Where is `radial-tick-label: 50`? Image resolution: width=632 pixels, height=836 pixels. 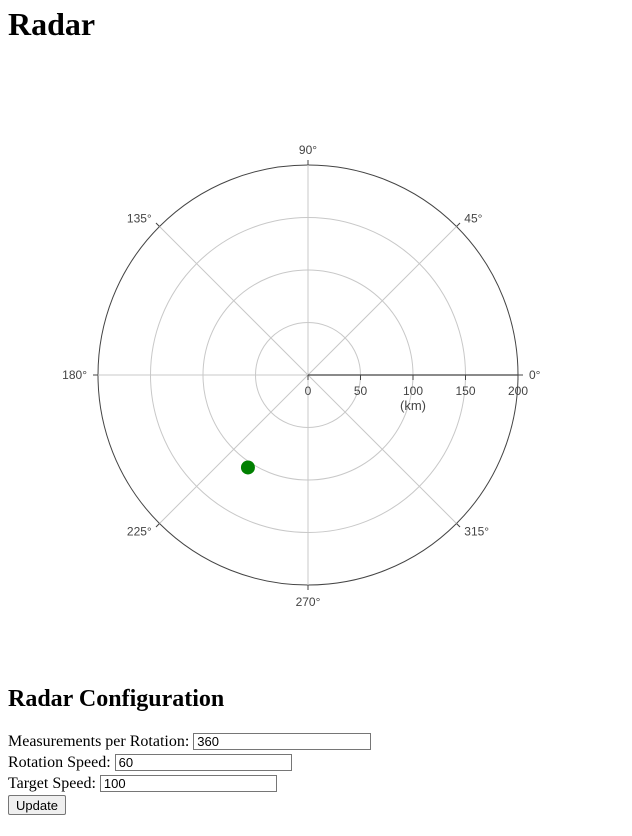
radial-tick-label: 50 is located at coordinates (361, 391).